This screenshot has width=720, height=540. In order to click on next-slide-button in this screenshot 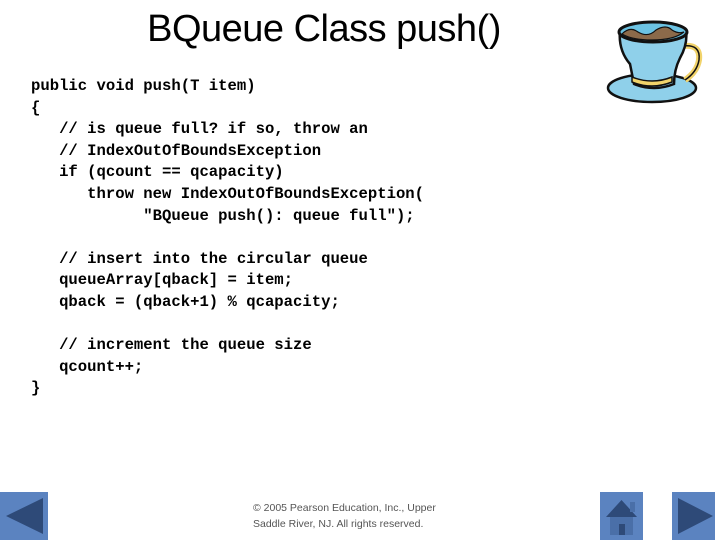, I will do `click(693, 516)`.